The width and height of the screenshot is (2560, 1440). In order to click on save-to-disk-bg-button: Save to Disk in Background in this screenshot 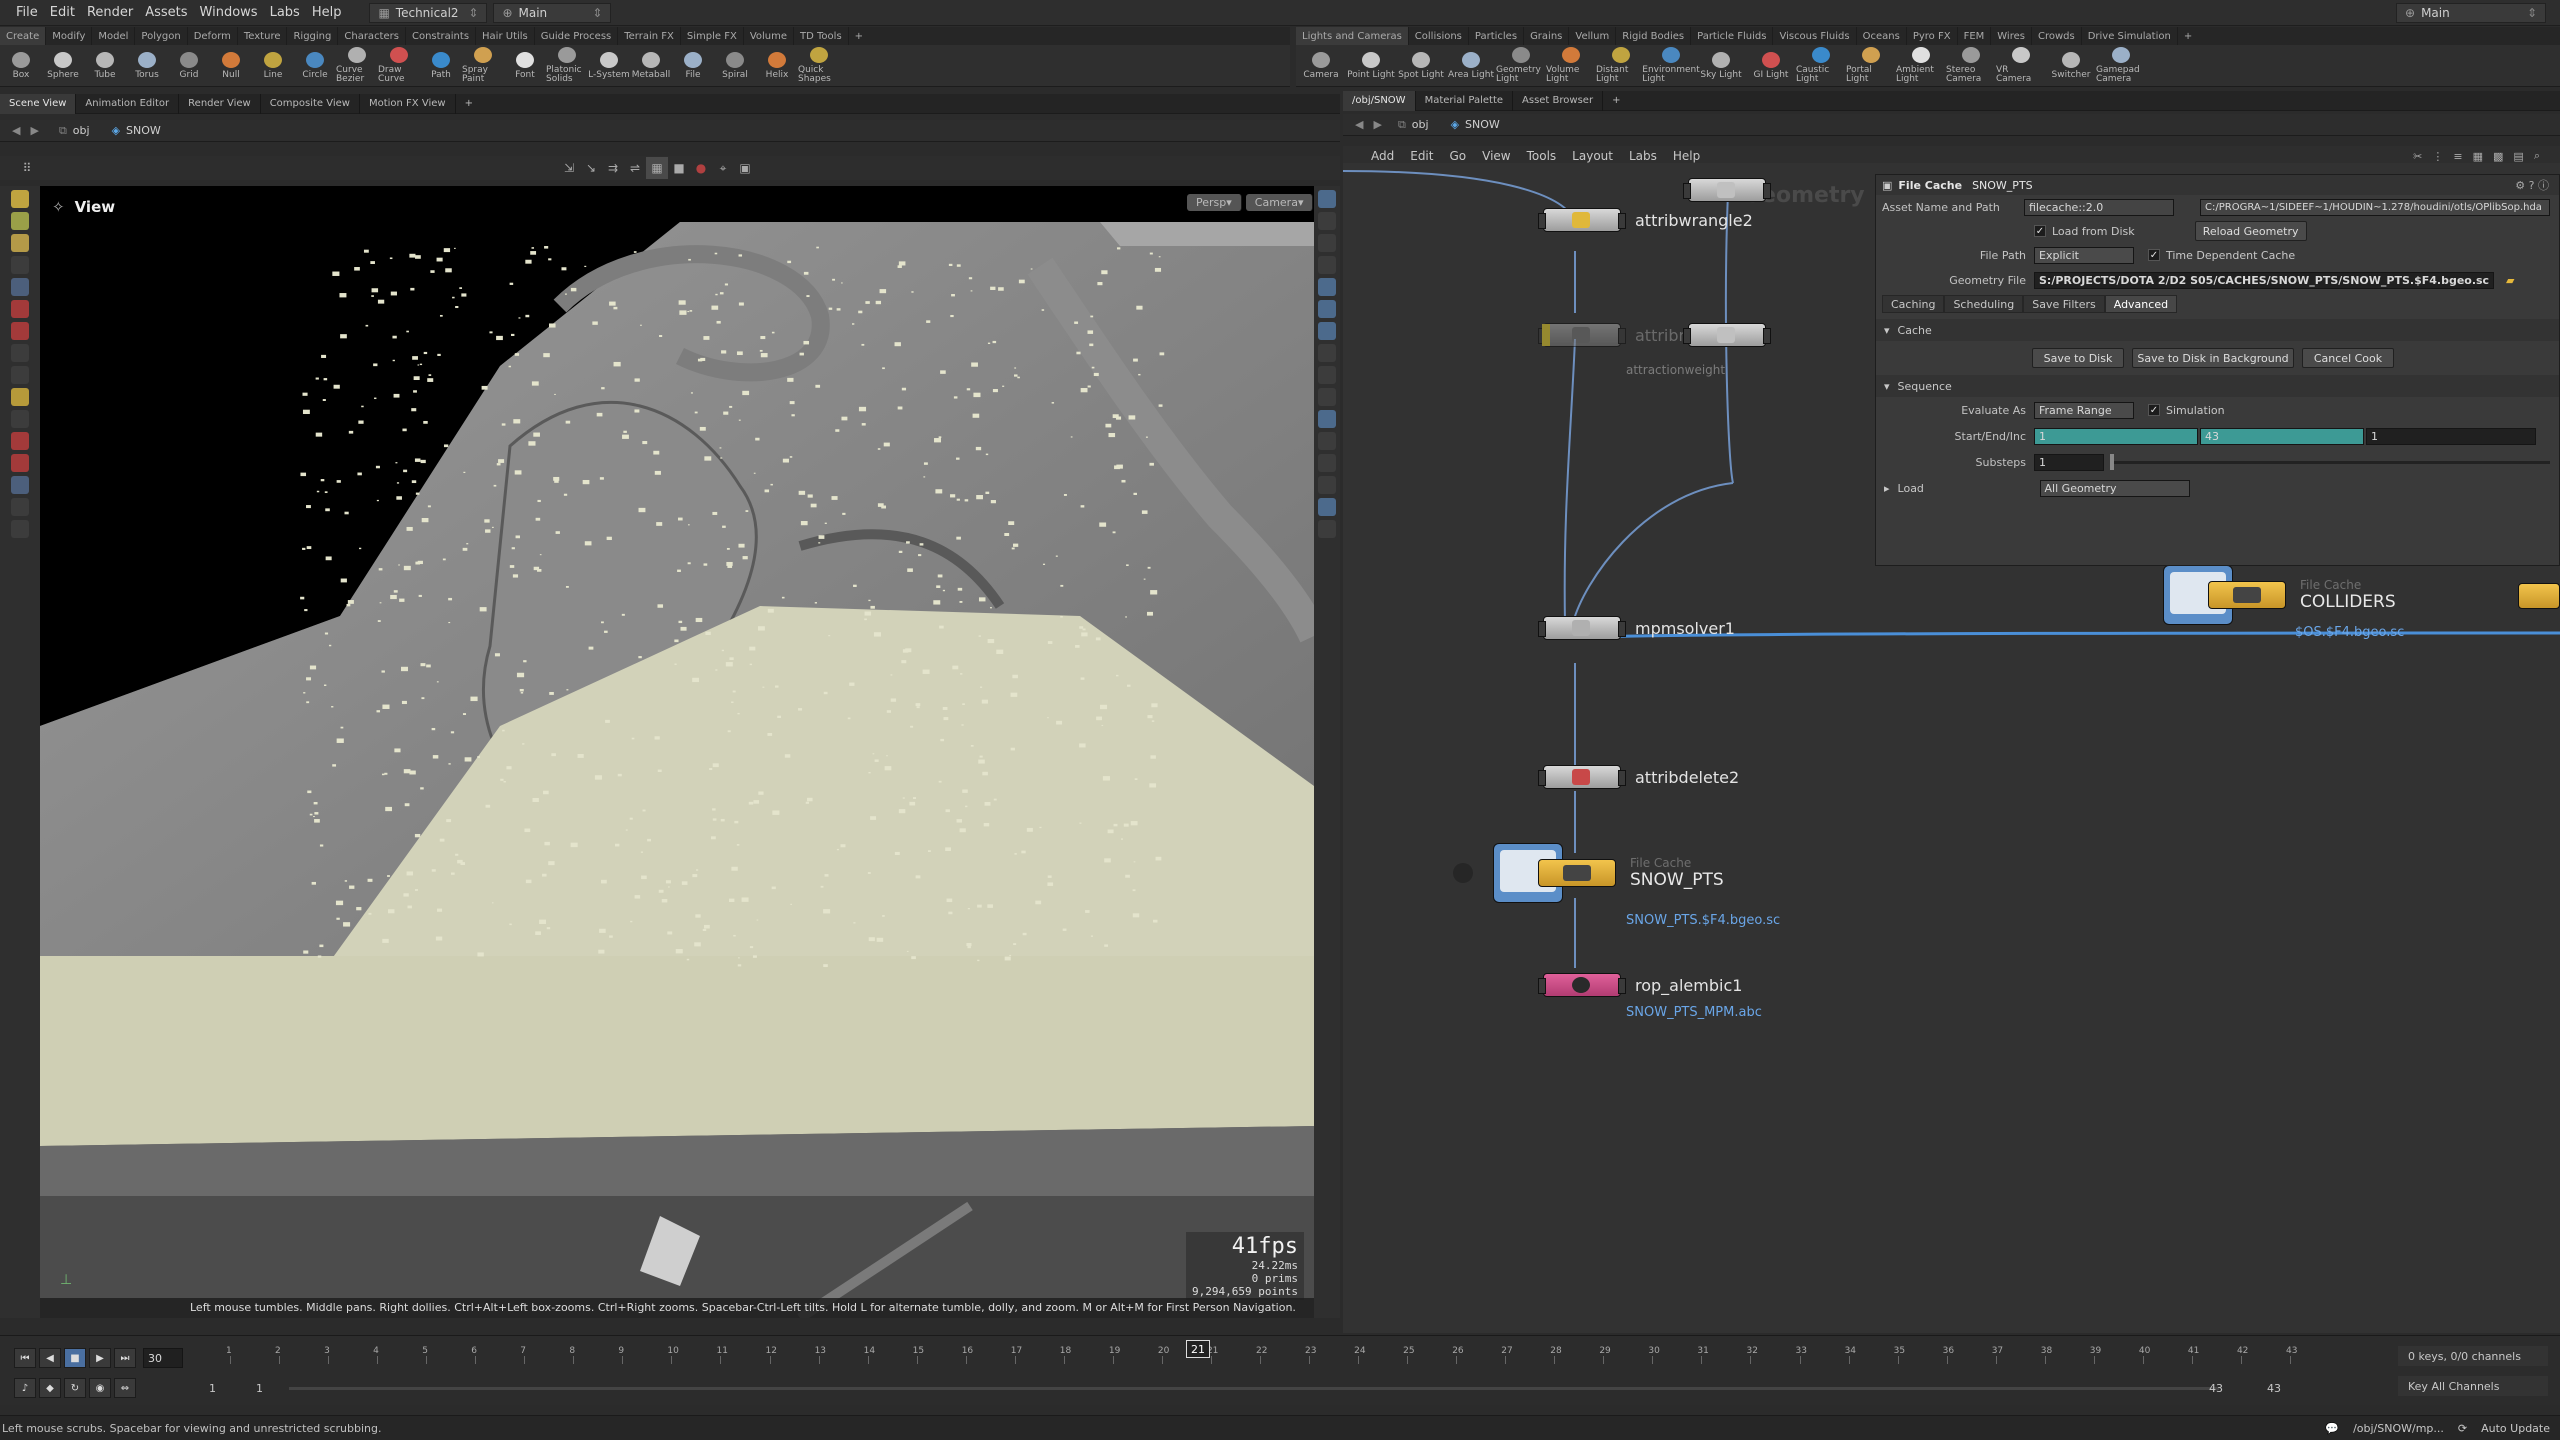, I will do `click(2213, 358)`.